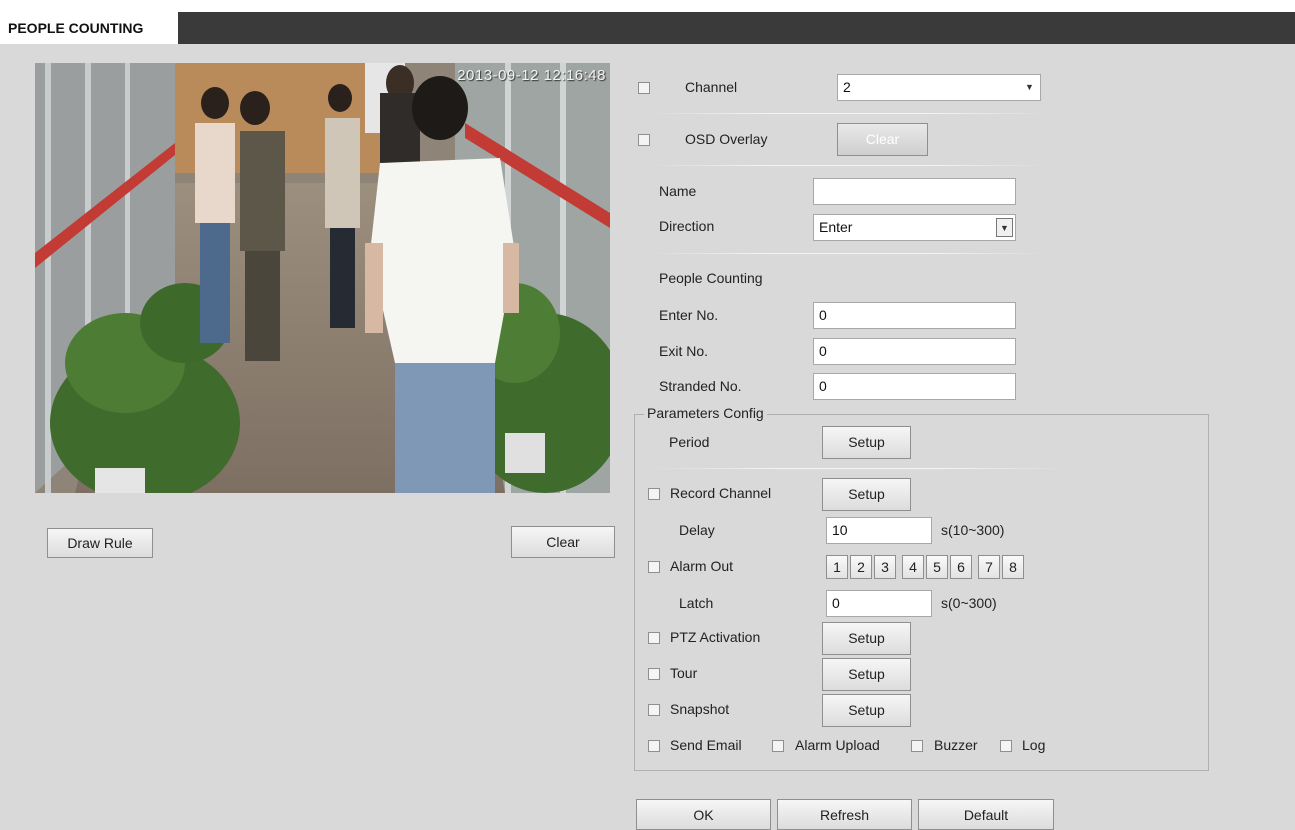  I want to click on name-label: Name, so click(678, 191).